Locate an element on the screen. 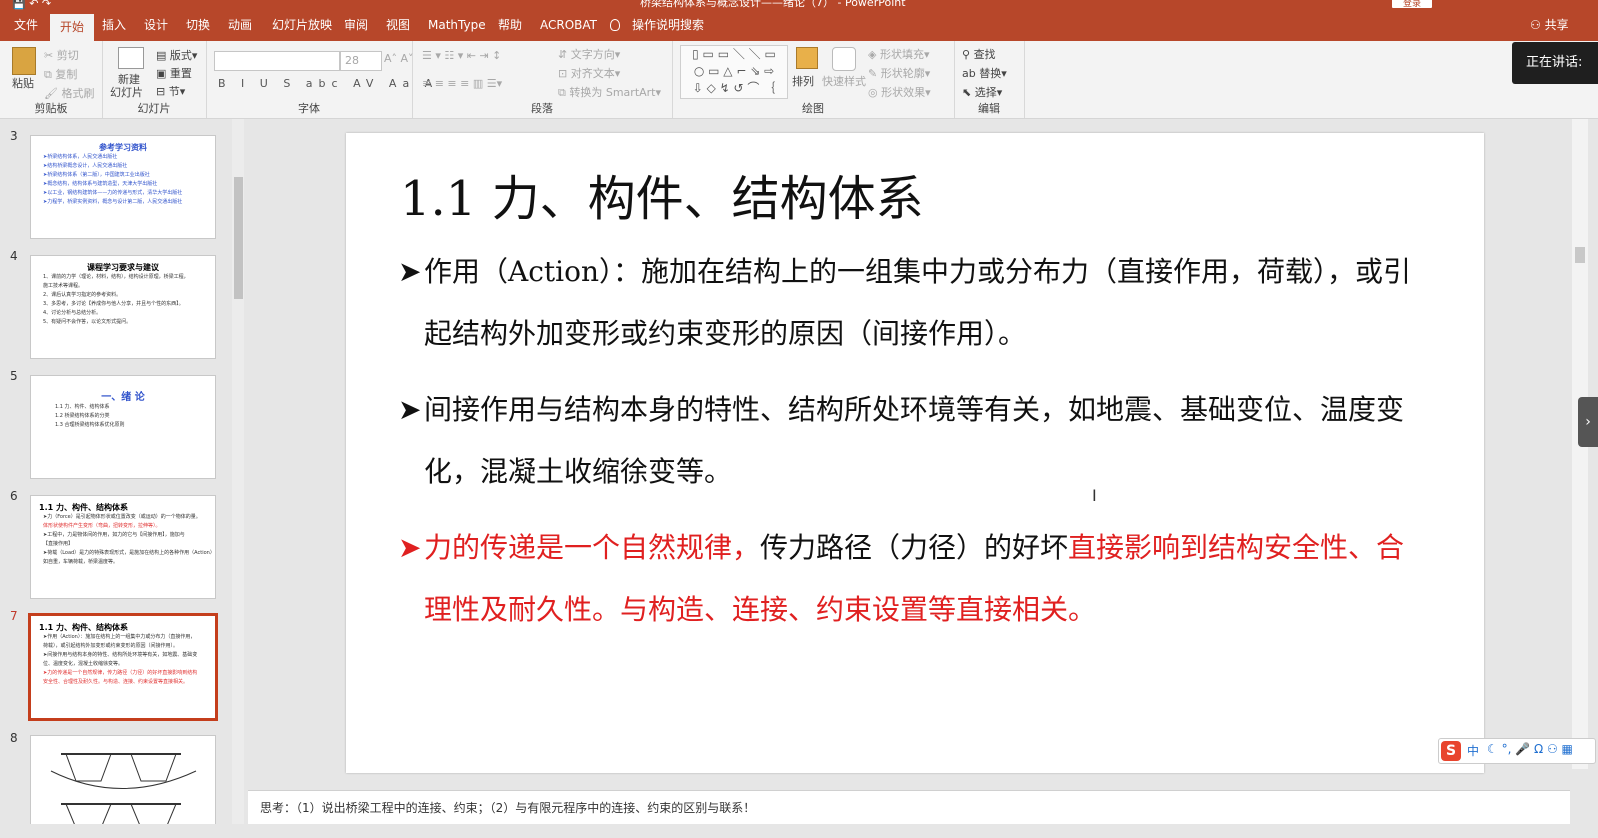  thumb-line: 1.3 合理桥梁结构体系优化原则 is located at coordinates (90, 425).